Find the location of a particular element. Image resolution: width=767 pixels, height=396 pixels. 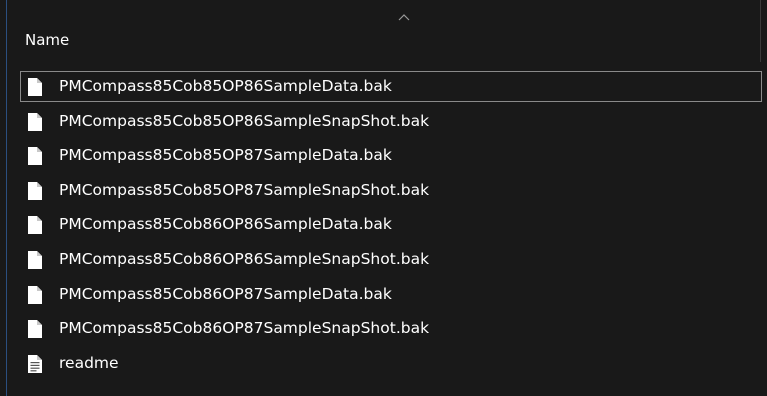

file-row: PMCompass85Cob86OP86SampleData.bak is located at coordinates (387, 225).